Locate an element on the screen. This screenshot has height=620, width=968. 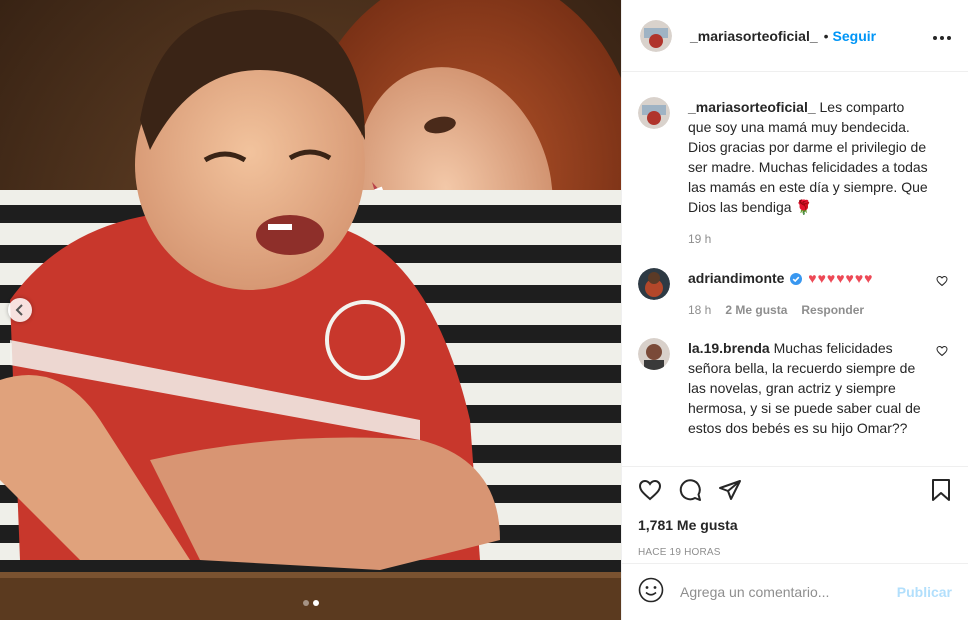
caption-time: 19 h is located at coordinates (700, 239).